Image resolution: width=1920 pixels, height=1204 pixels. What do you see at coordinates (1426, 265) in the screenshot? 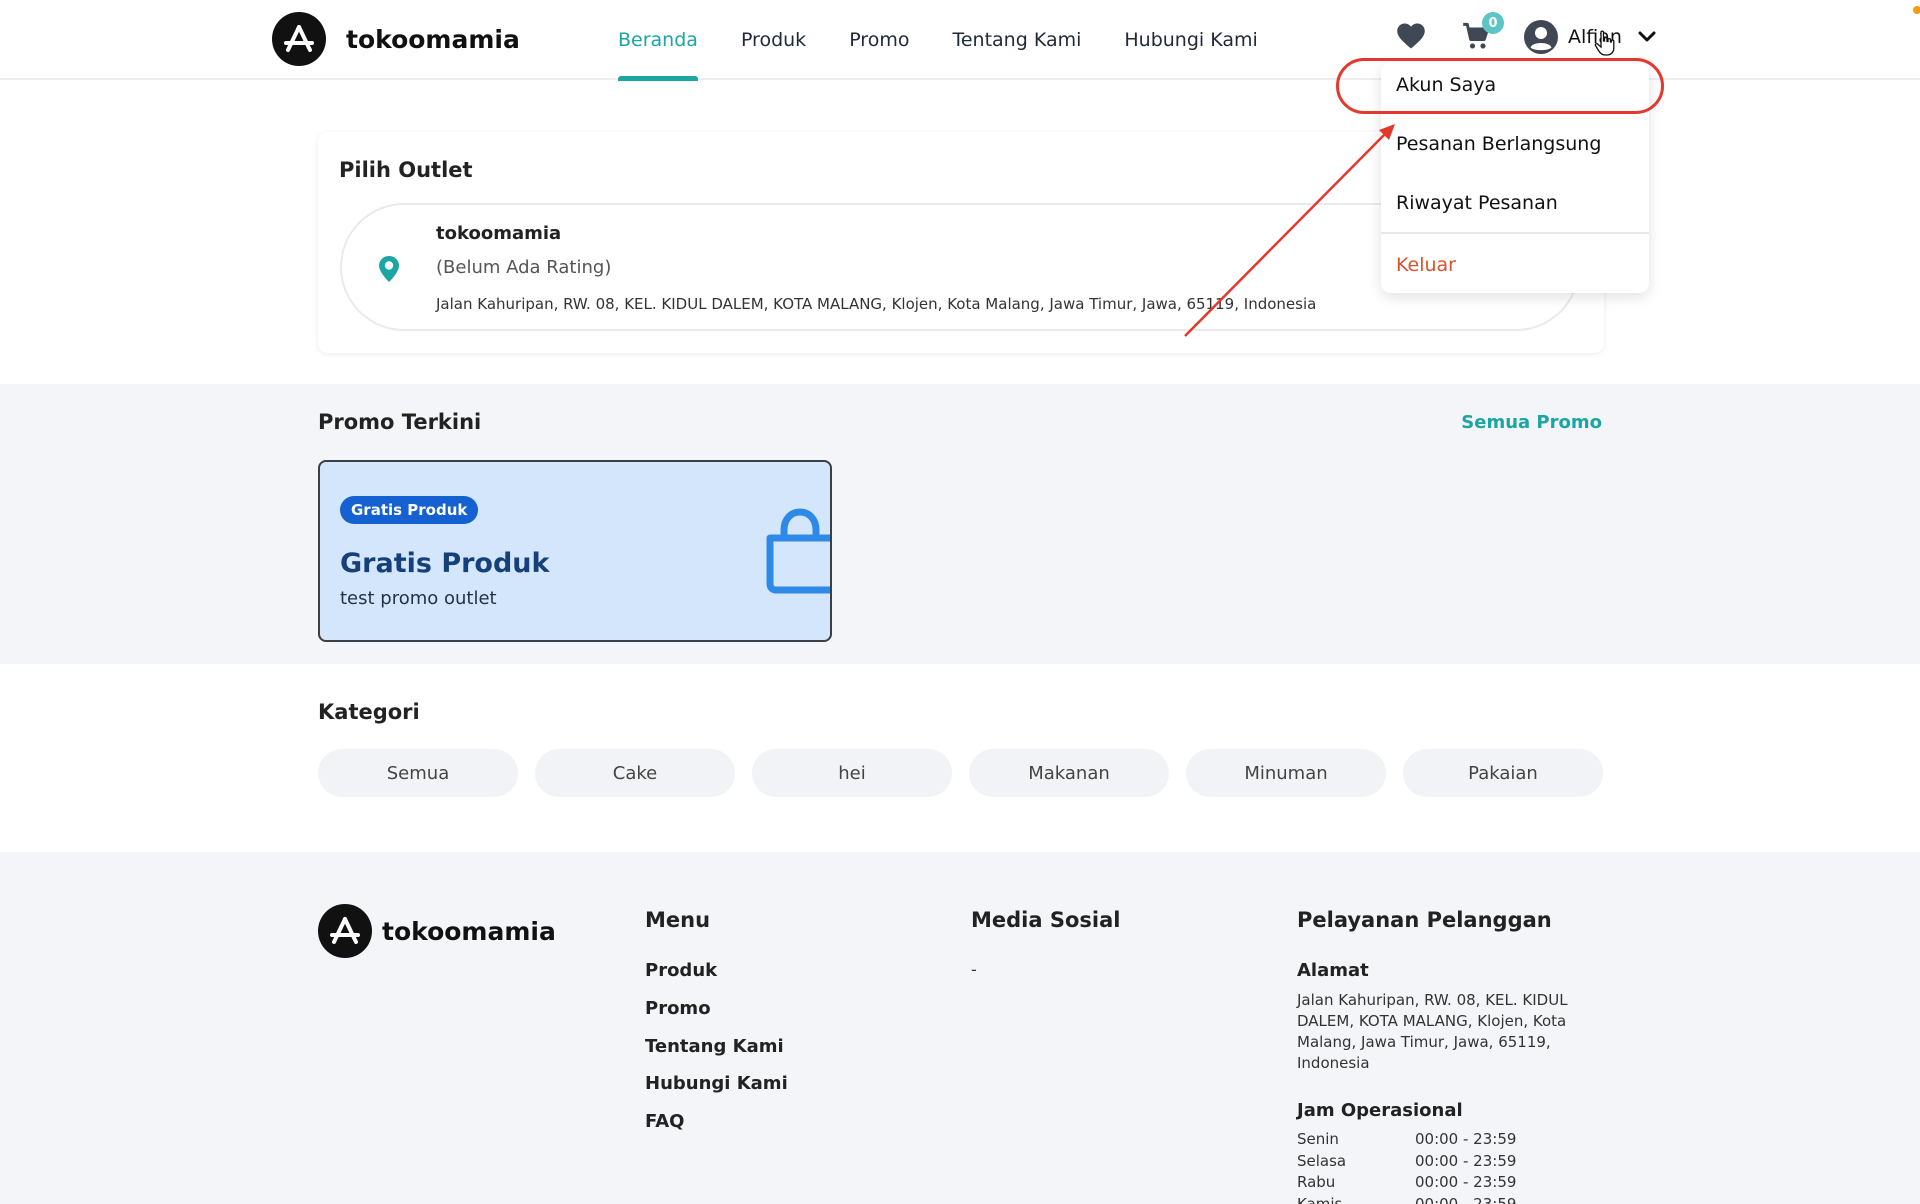
I see `menu-item-keluar: Keluar` at bounding box center [1426, 265].